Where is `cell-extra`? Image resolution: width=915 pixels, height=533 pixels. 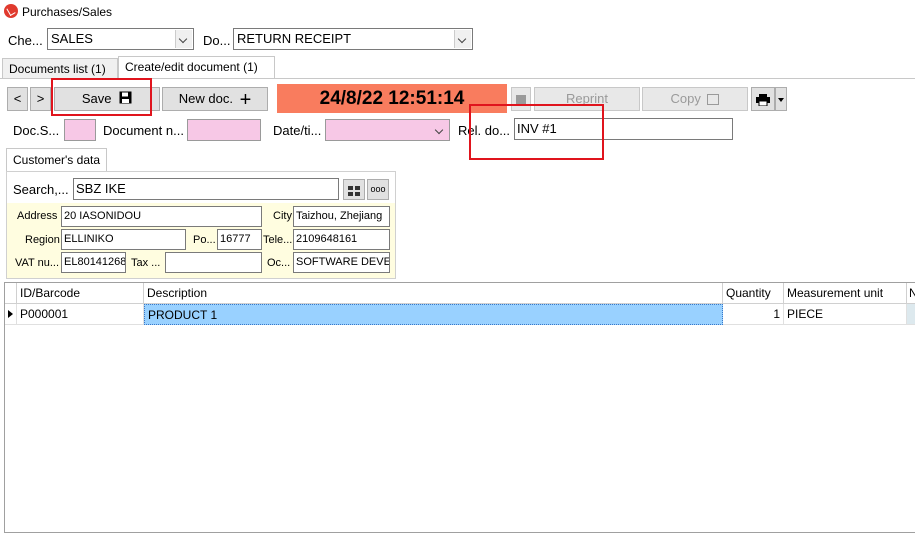
cell-extra is located at coordinates (911, 314).